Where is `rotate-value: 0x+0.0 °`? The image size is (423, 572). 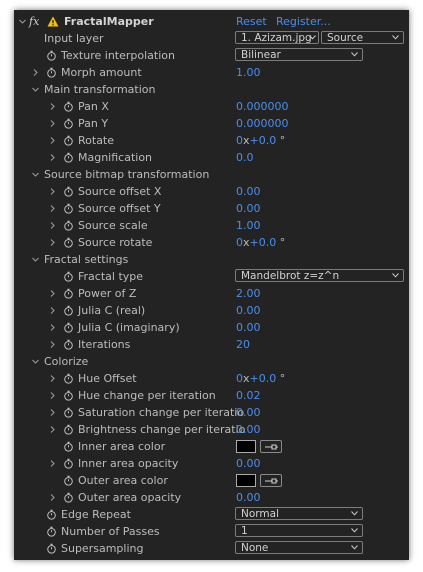
rotate-value: 0x+0.0 ° is located at coordinates (260, 140).